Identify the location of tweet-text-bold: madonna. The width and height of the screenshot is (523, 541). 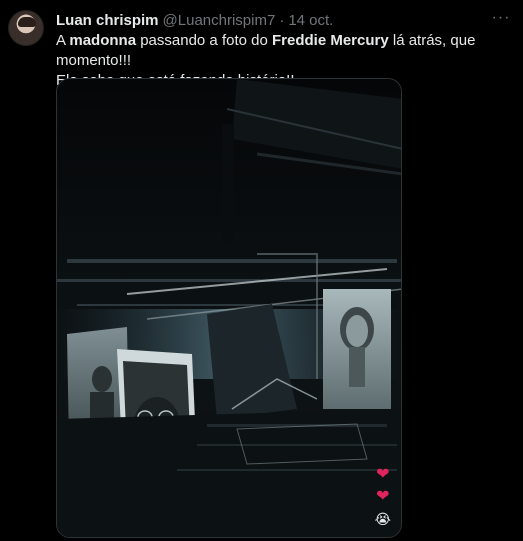
(103, 40).